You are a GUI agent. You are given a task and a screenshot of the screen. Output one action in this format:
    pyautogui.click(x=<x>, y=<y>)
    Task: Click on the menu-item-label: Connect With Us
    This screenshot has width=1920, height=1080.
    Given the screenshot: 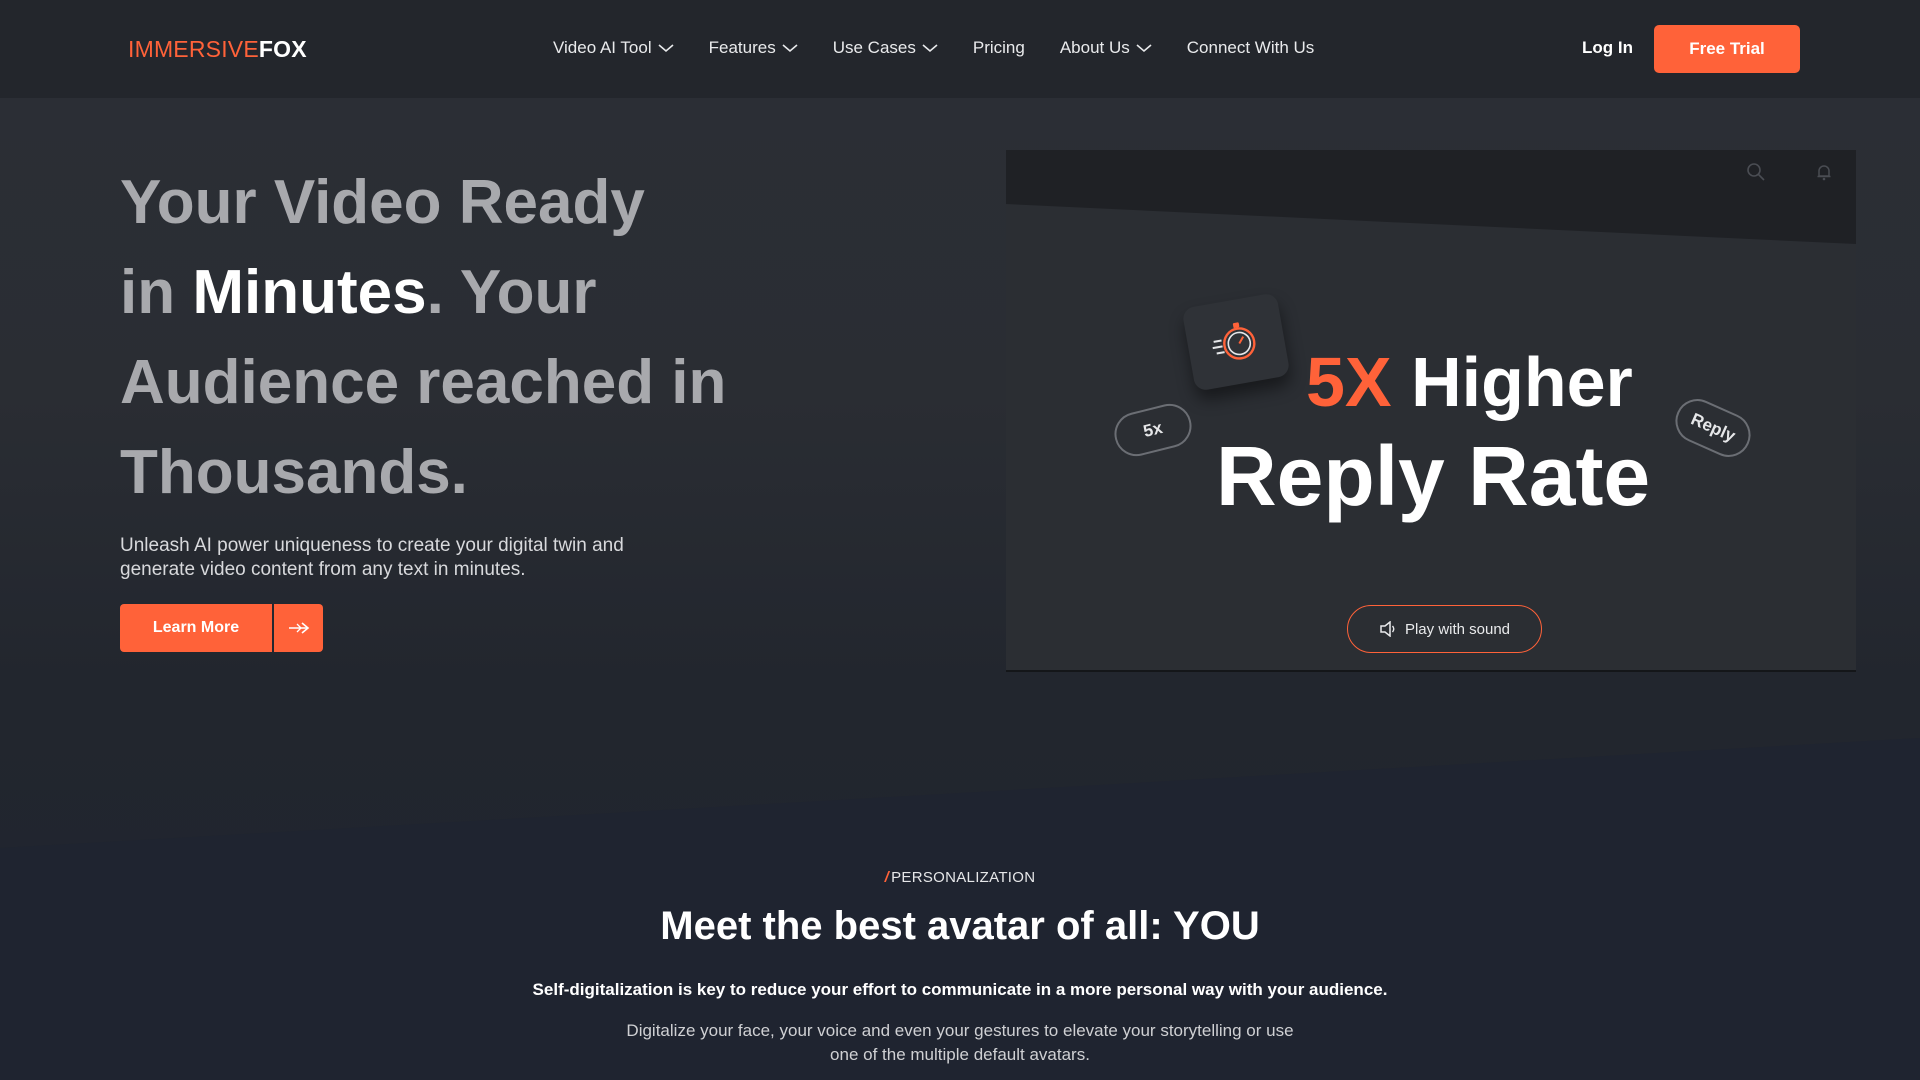 What is the action you would take?
    pyautogui.click(x=1250, y=47)
    